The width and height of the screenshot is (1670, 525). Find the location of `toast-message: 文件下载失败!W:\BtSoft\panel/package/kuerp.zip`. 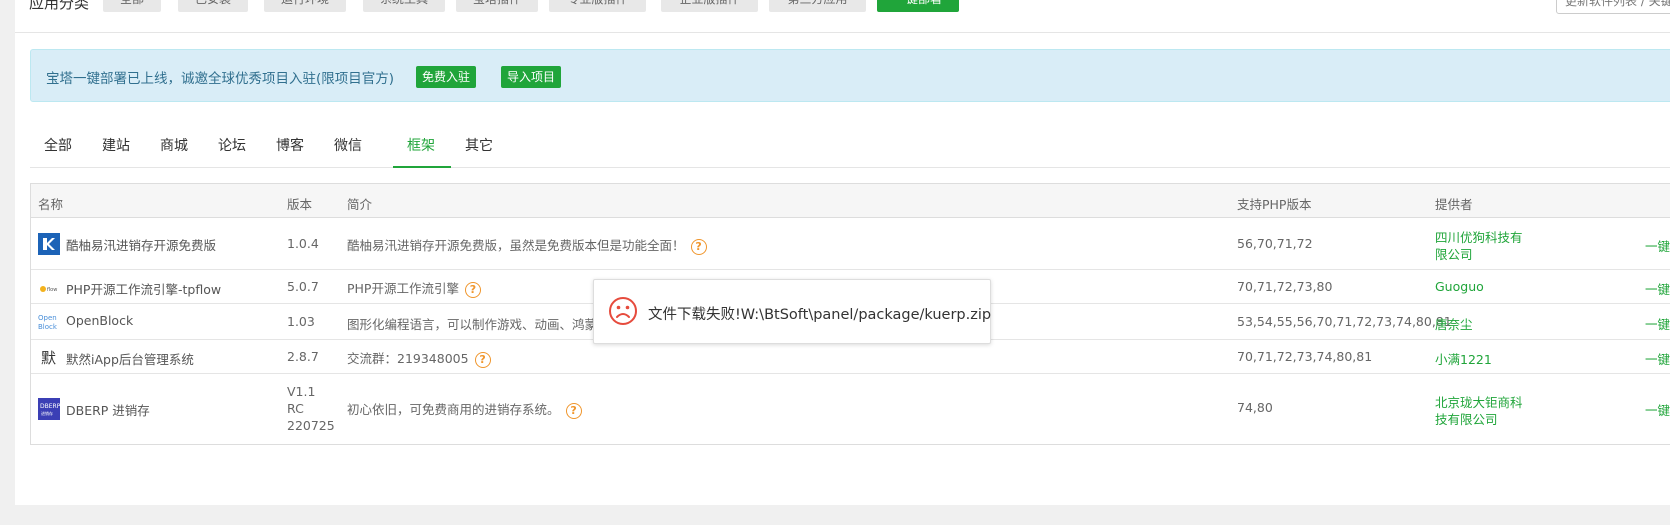

toast-message: 文件下载失败!W:\BtSoft\panel/package/kuerp.zip is located at coordinates (820, 315).